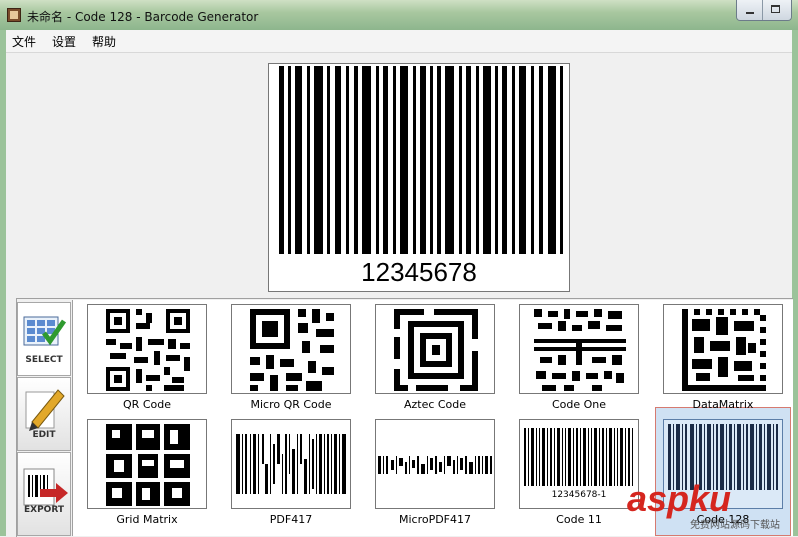 The height and width of the screenshot is (537, 798). What do you see at coordinates (44, 435) in the screenshot?
I see `edit-tab-label: EDIT` at bounding box center [44, 435].